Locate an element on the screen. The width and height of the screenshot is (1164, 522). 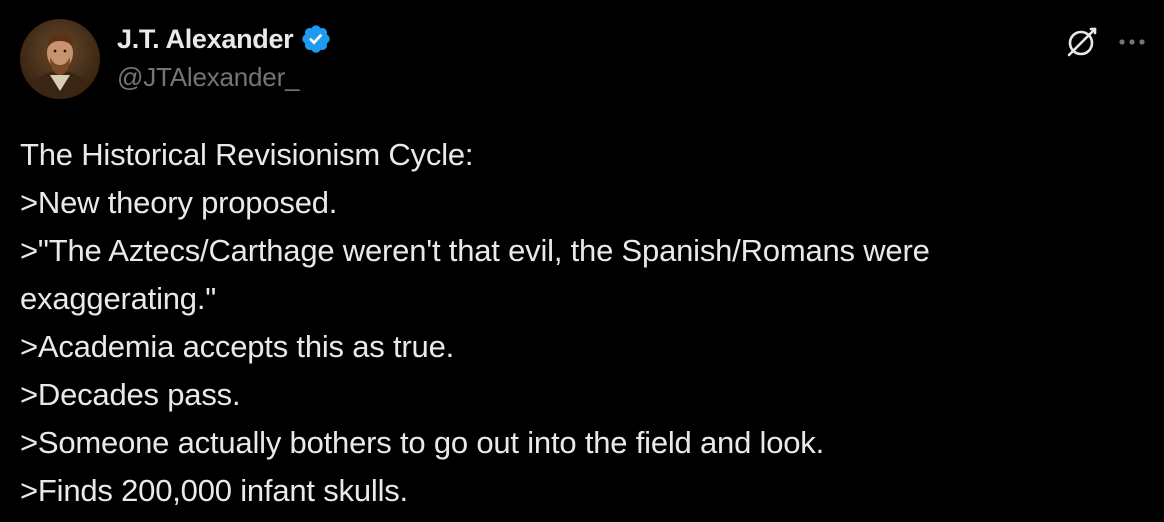
tweet-line: >Finds 200,000 infant skulls. is located at coordinates (214, 490).